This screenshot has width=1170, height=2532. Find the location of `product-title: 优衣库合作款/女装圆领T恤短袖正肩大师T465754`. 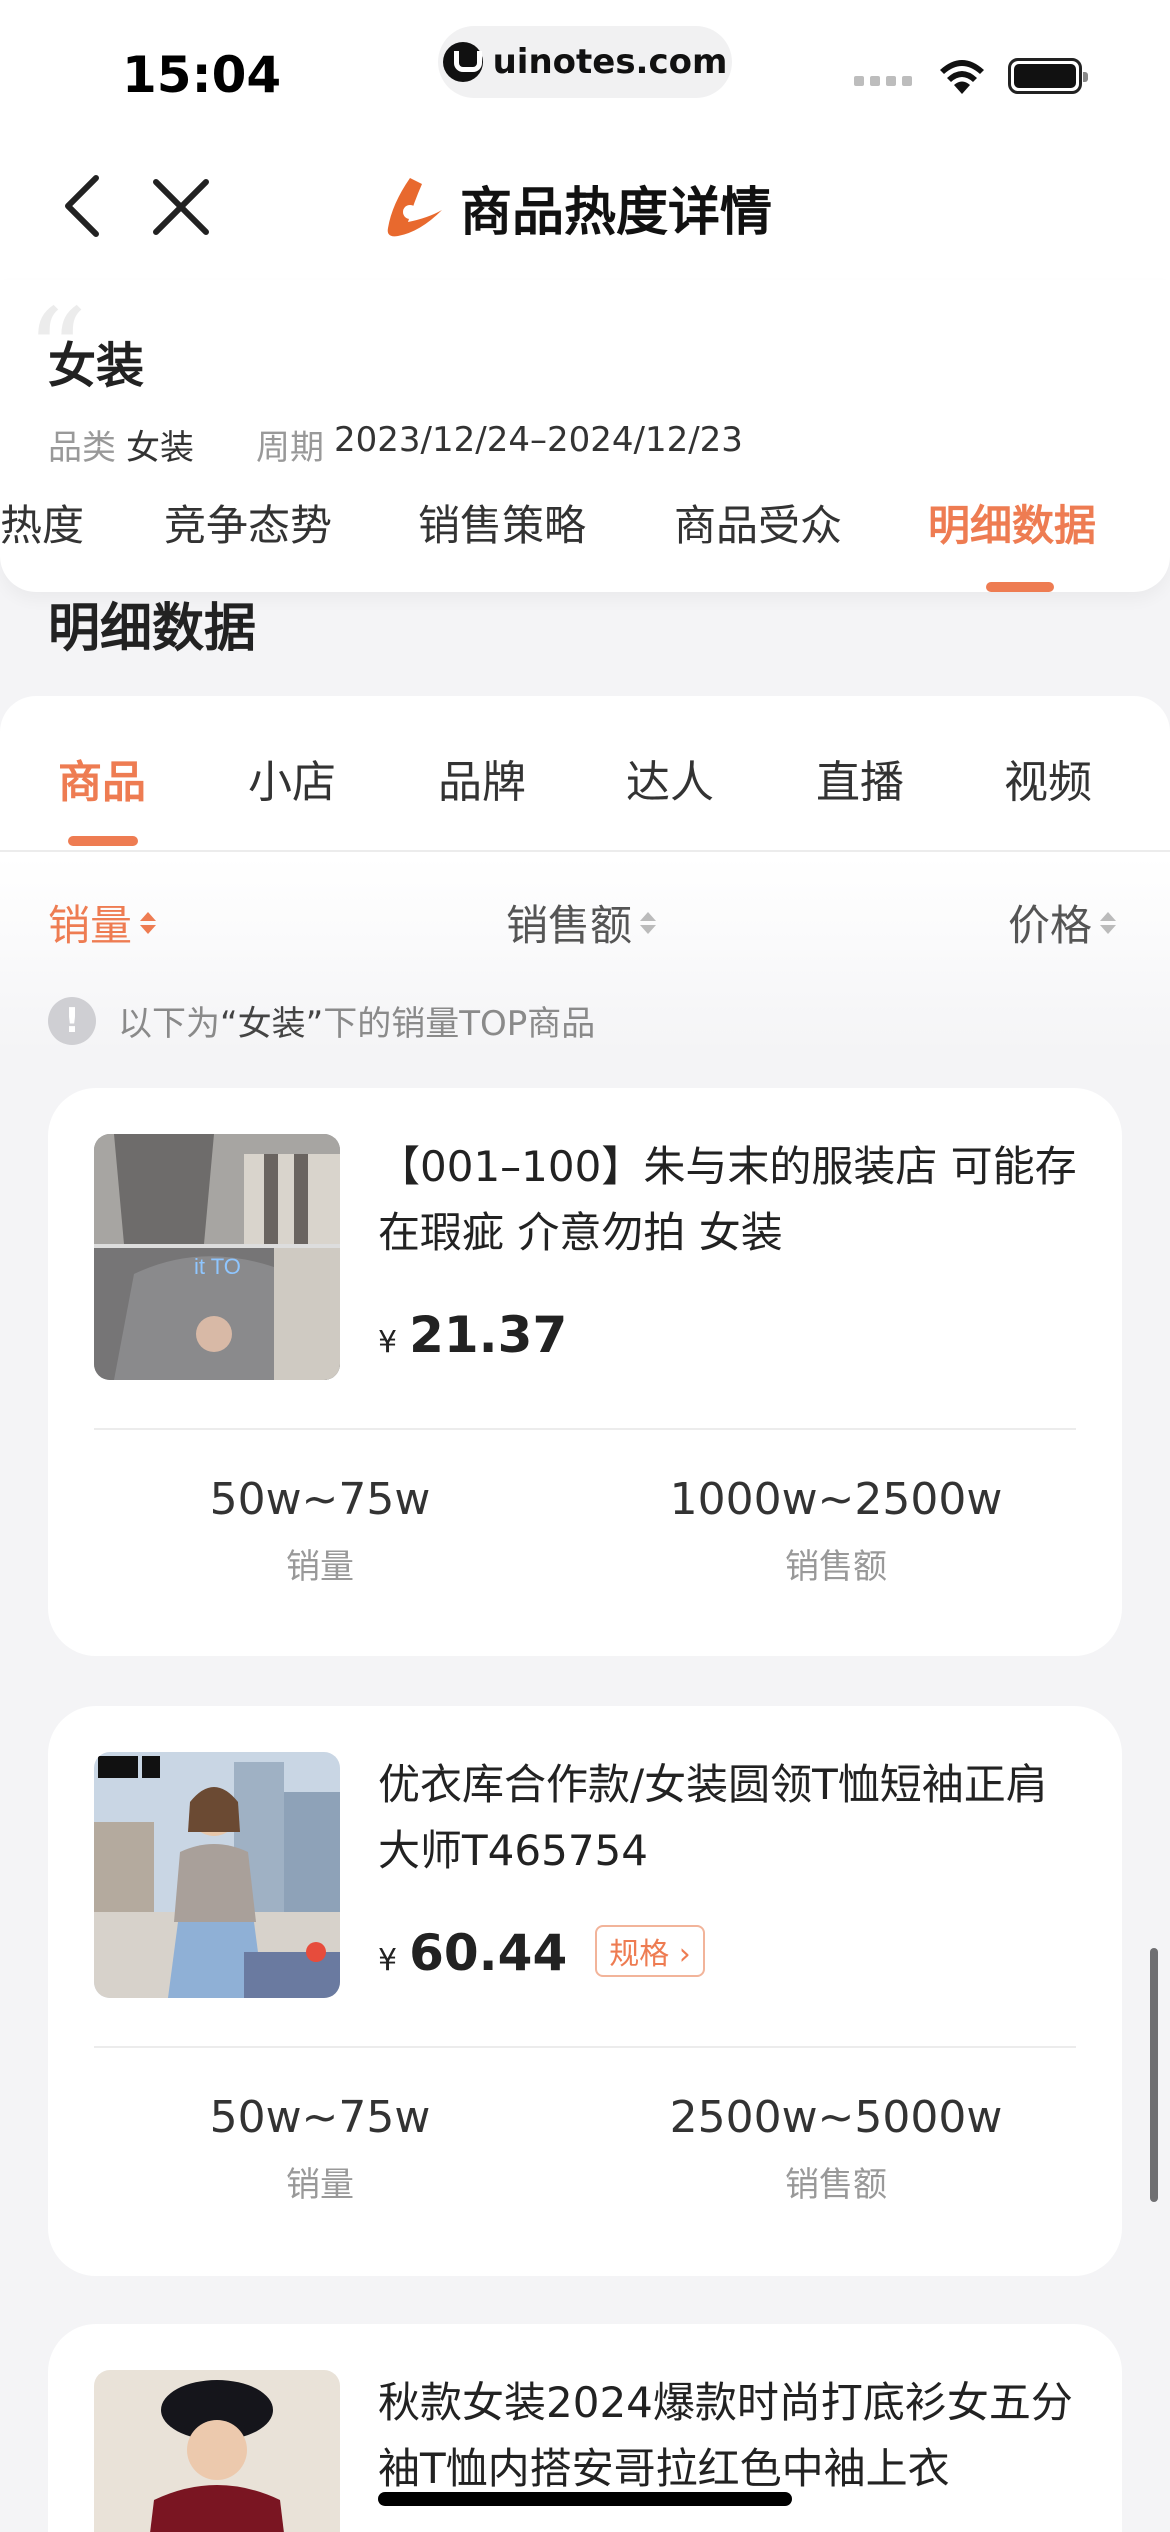

product-title: 优衣库合作款/女装圆领T恤短袖正肩大师T465754 is located at coordinates (713, 1817).